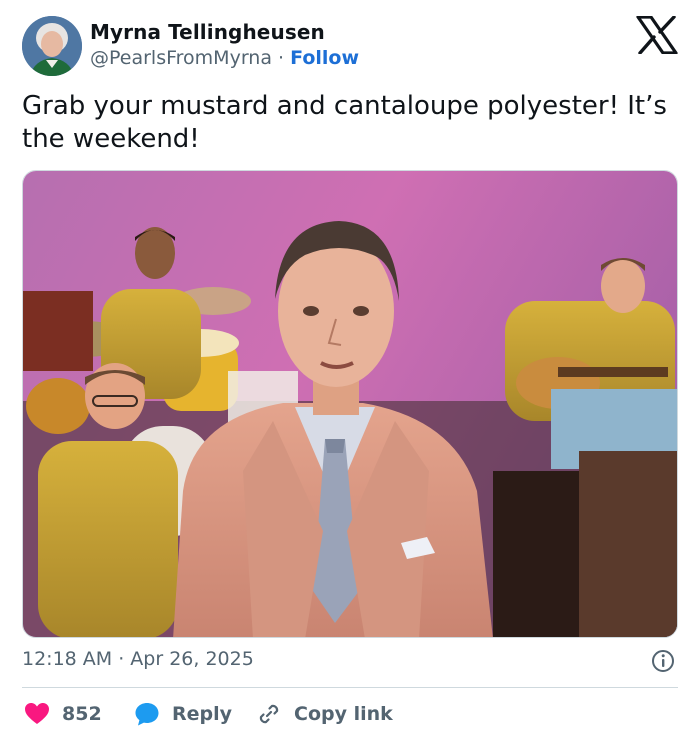 The image size is (700, 741). What do you see at coordinates (324, 58) in the screenshot?
I see `follow-button: Follow` at bounding box center [324, 58].